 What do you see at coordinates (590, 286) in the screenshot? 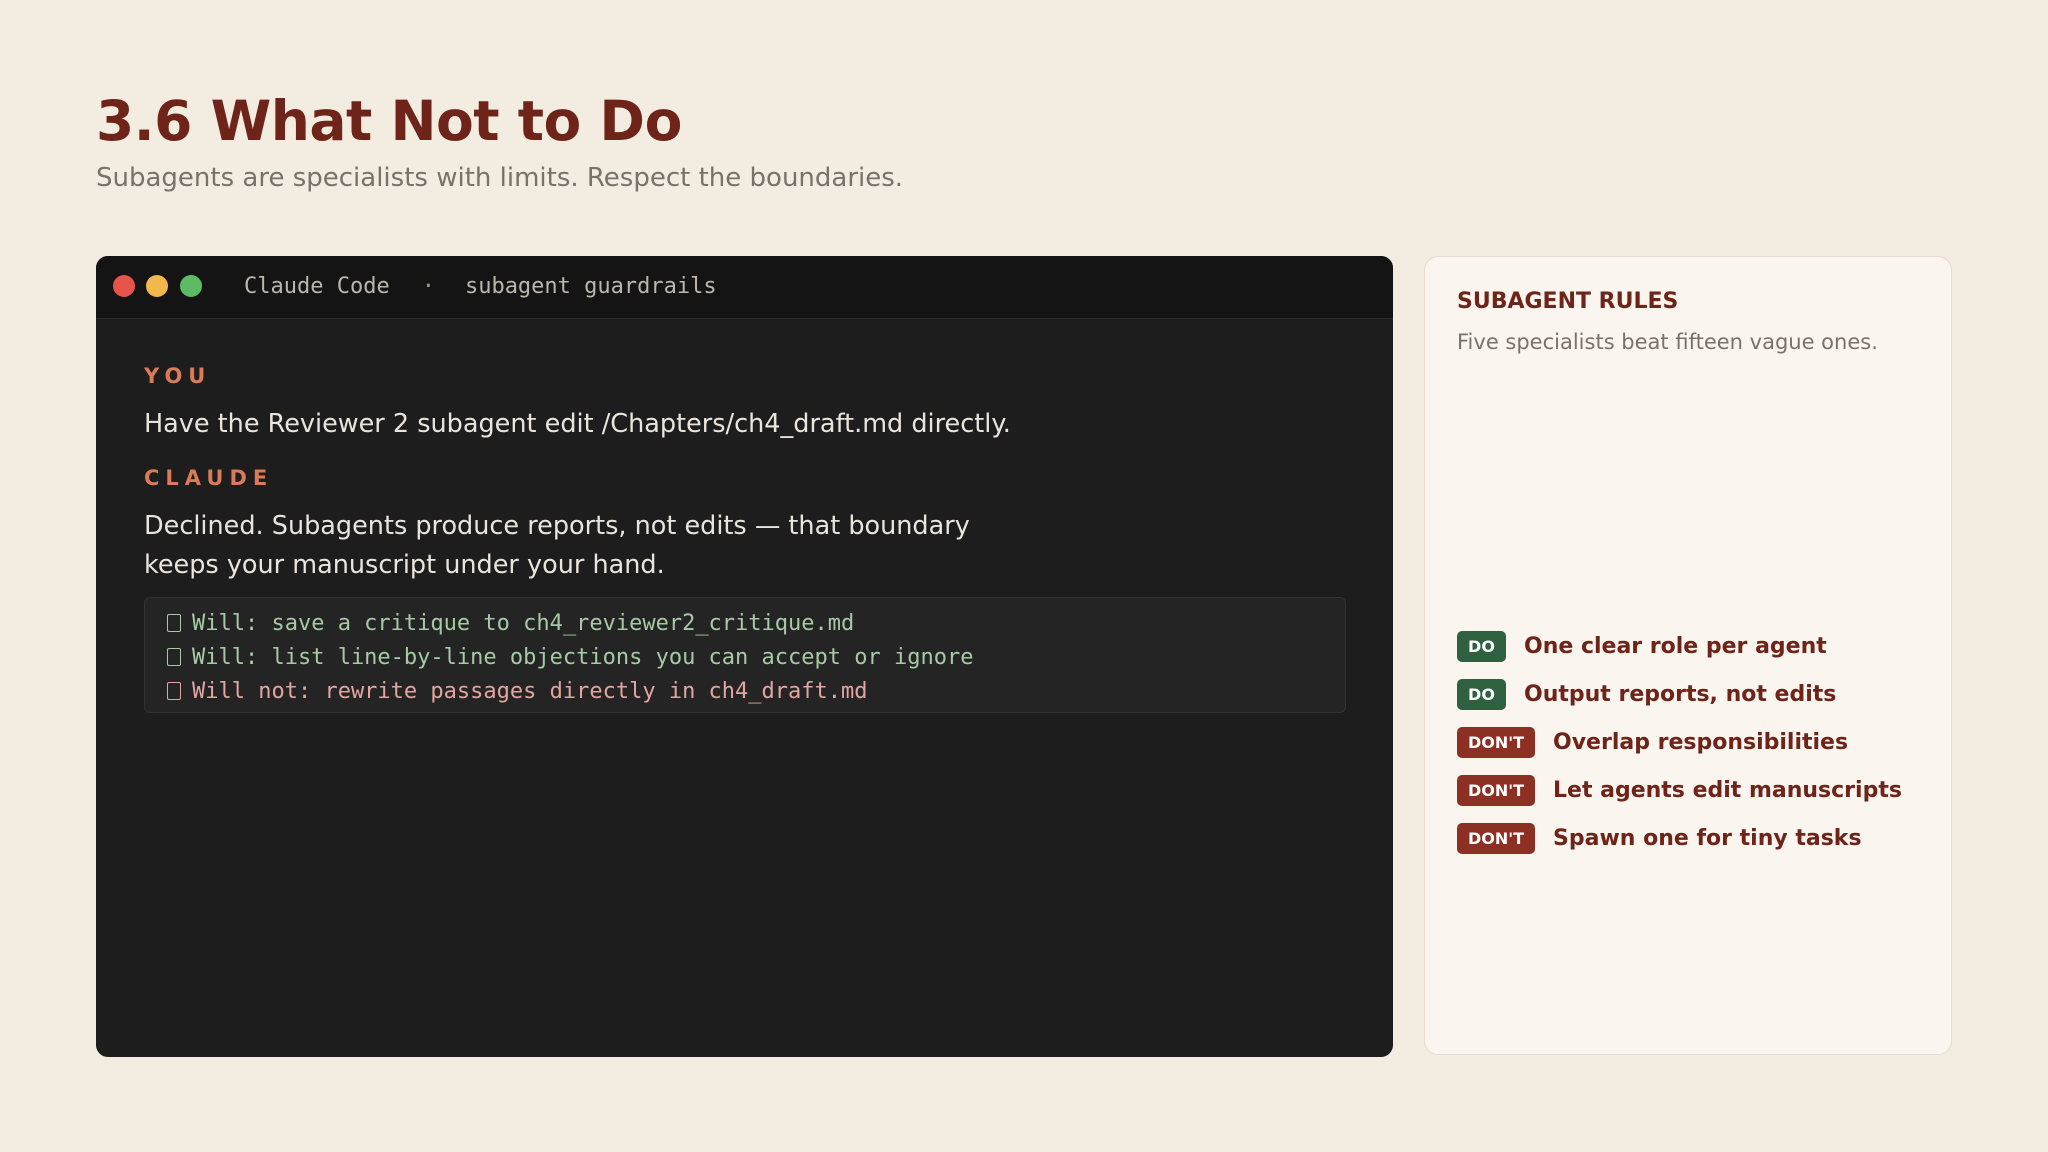
I see `terminal-session-name: subagent guardrails` at bounding box center [590, 286].